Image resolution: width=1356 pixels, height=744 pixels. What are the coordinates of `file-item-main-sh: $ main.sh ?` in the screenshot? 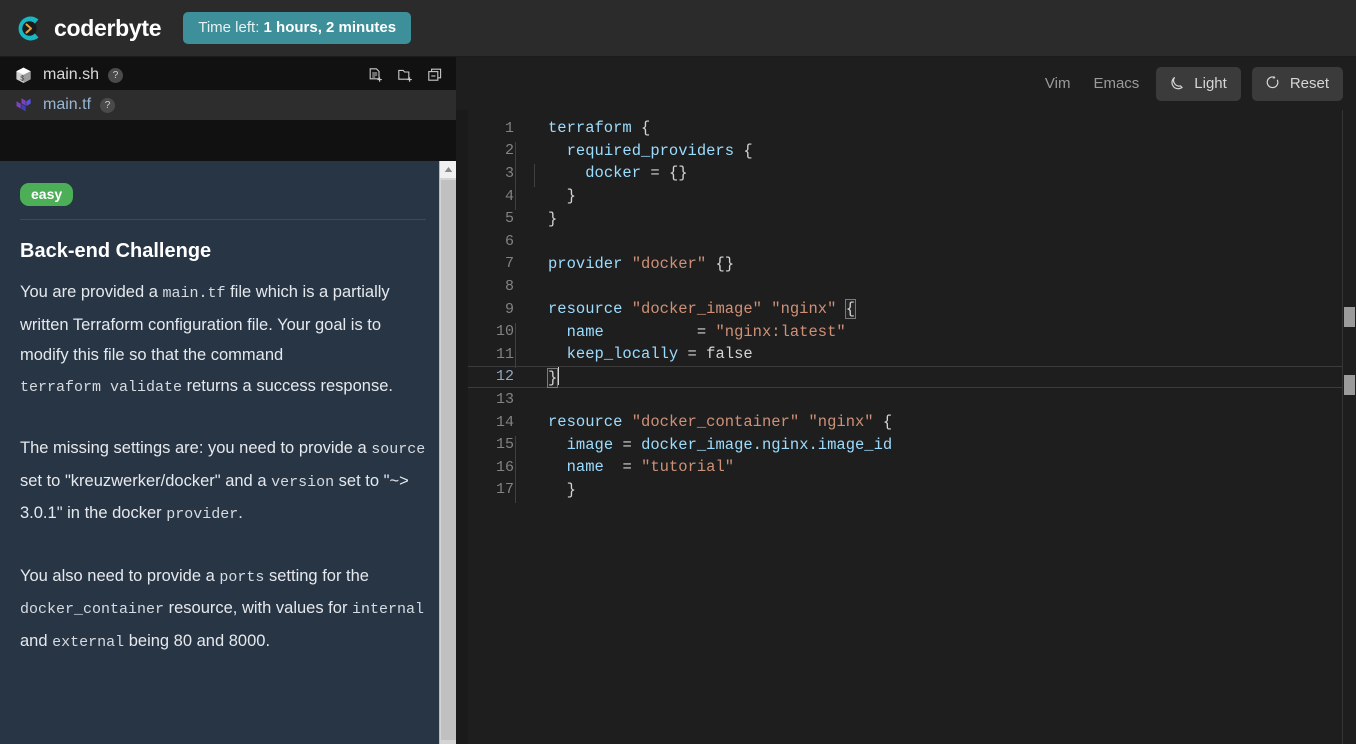 It's located at (228, 75).